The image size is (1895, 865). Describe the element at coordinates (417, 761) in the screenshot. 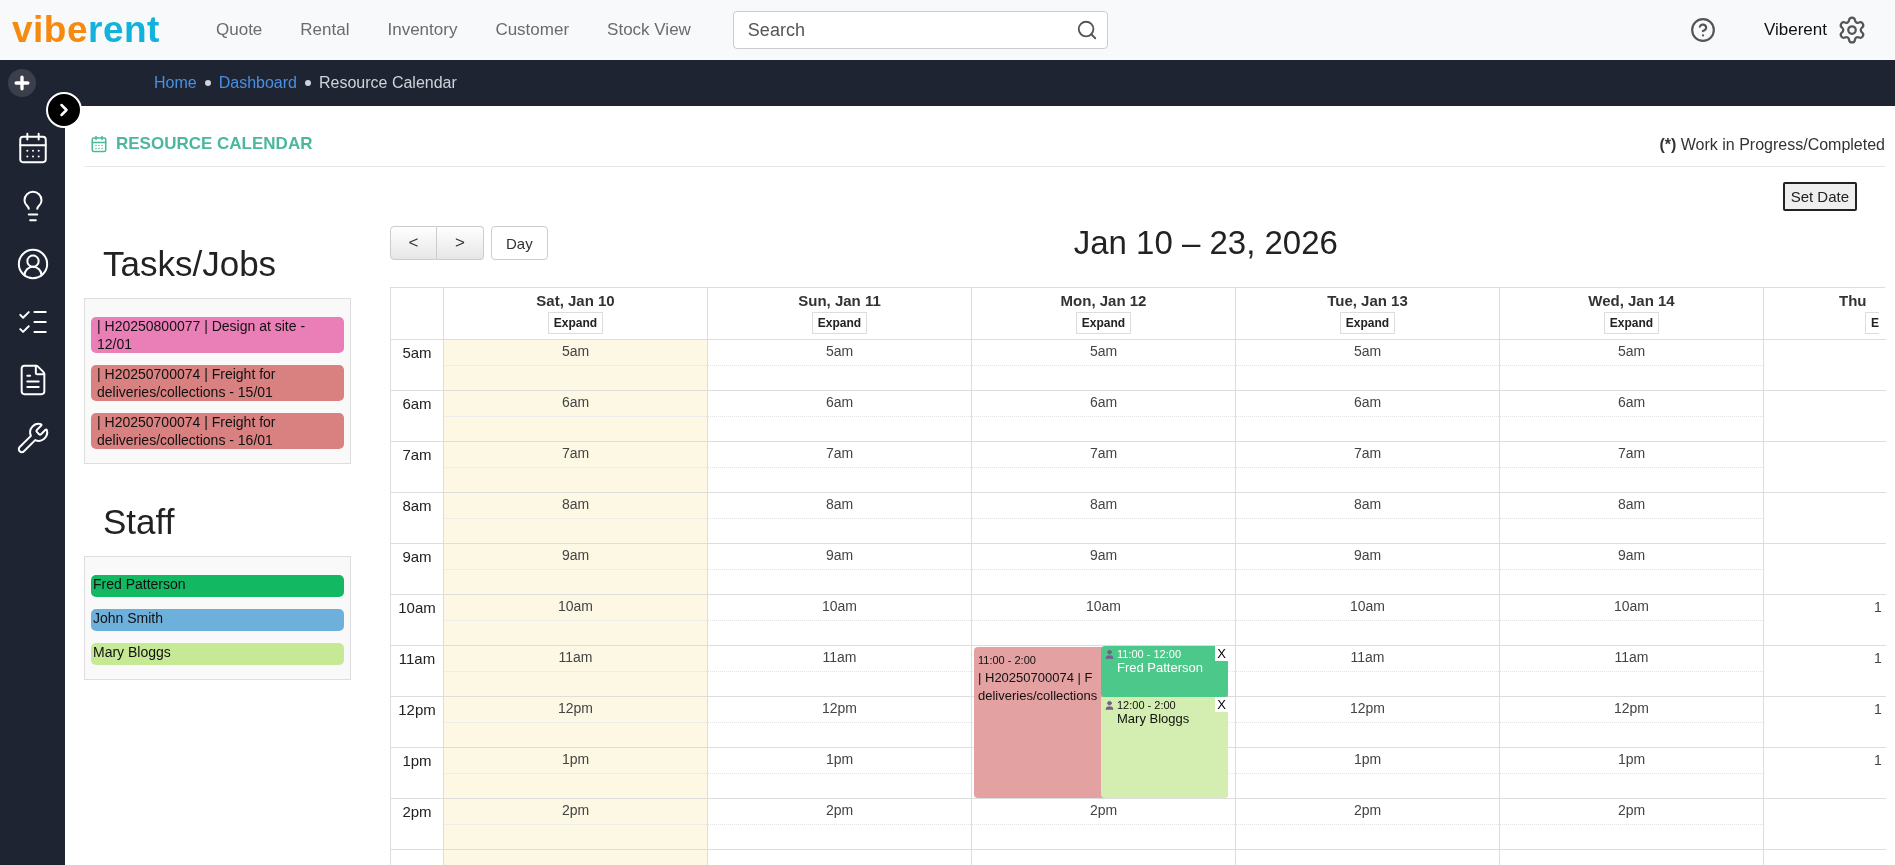

I see `time-label: 1pm` at that location.